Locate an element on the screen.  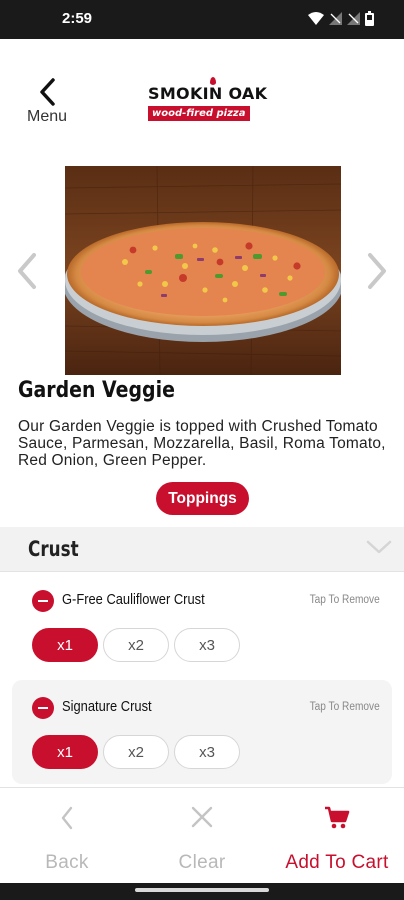
menu-label: Menu is located at coordinates (47, 116).